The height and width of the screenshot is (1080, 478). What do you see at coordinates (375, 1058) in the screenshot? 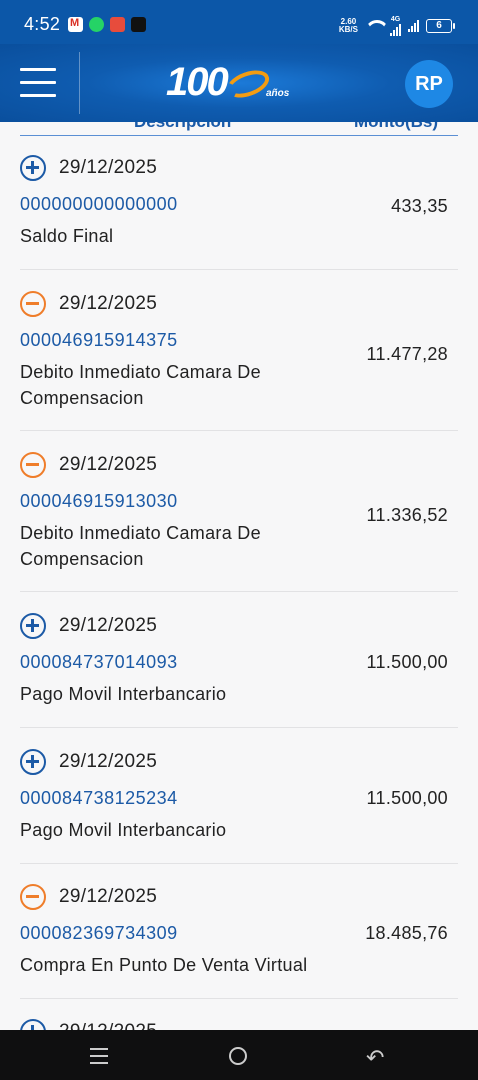
I see `back-icon: ↶` at bounding box center [375, 1058].